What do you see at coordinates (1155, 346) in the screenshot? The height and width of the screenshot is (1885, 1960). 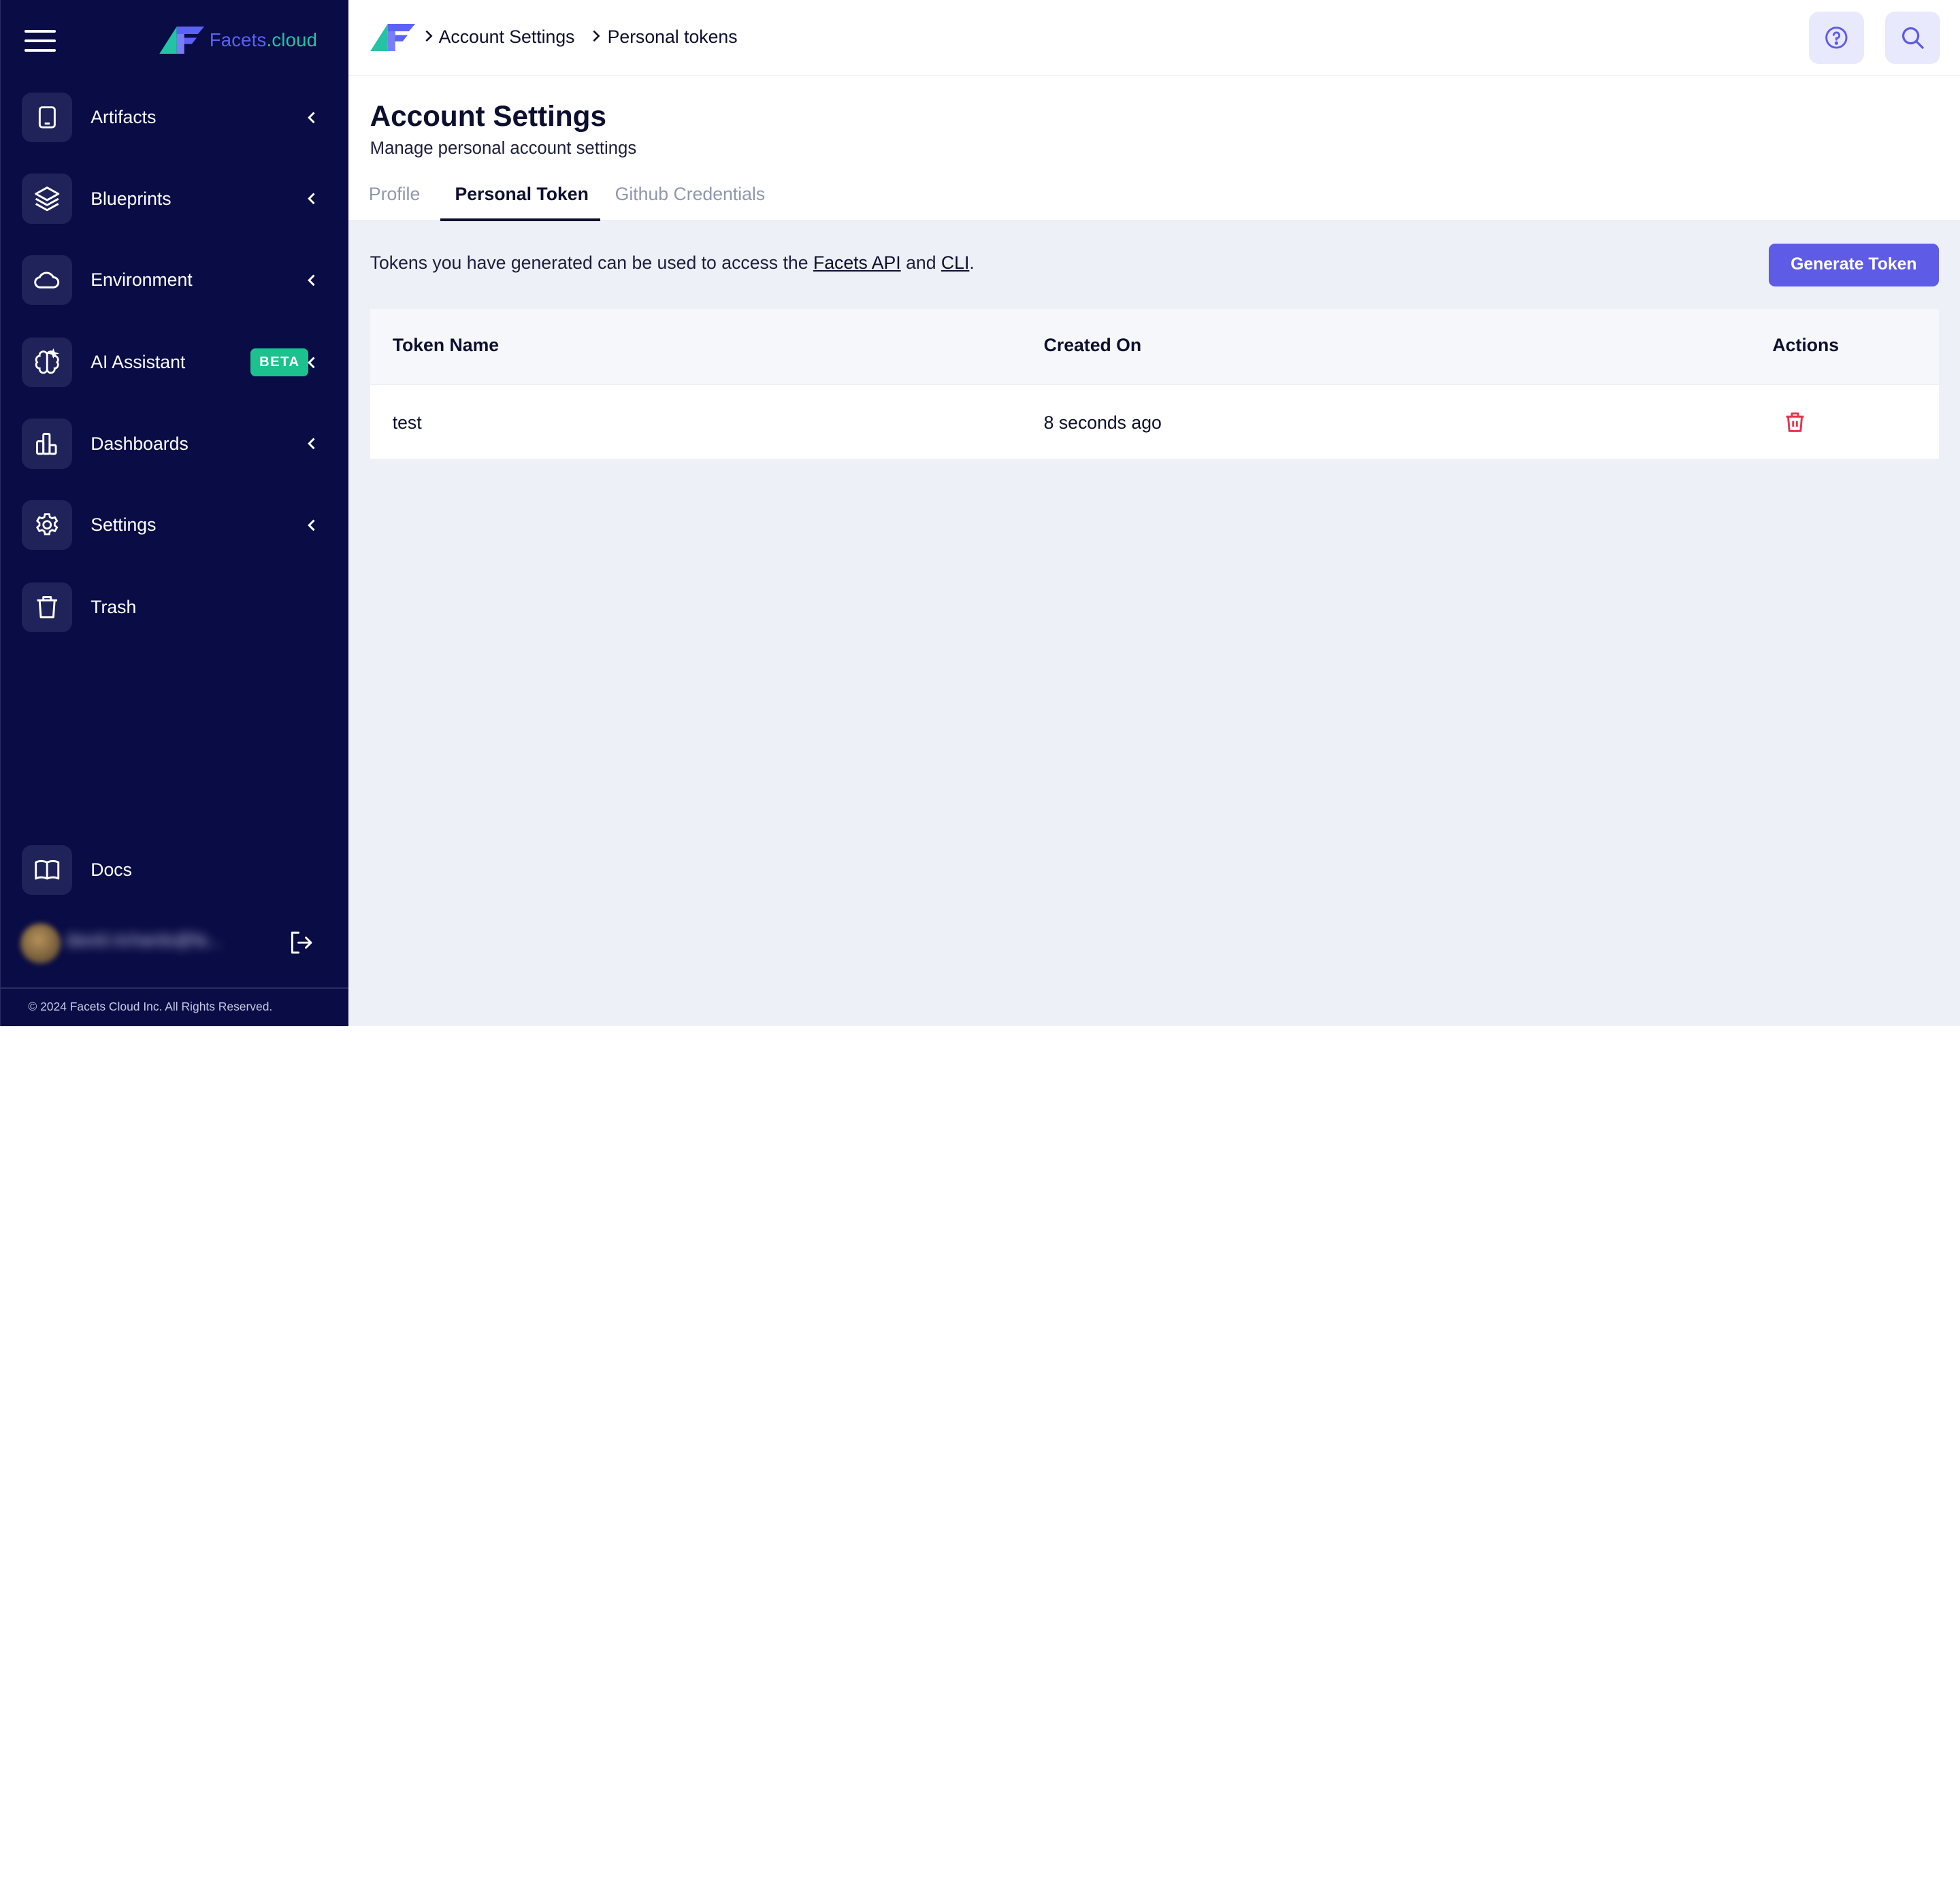 I see `table-header: Token Name Created On Actions` at bounding box center [1155, 346].